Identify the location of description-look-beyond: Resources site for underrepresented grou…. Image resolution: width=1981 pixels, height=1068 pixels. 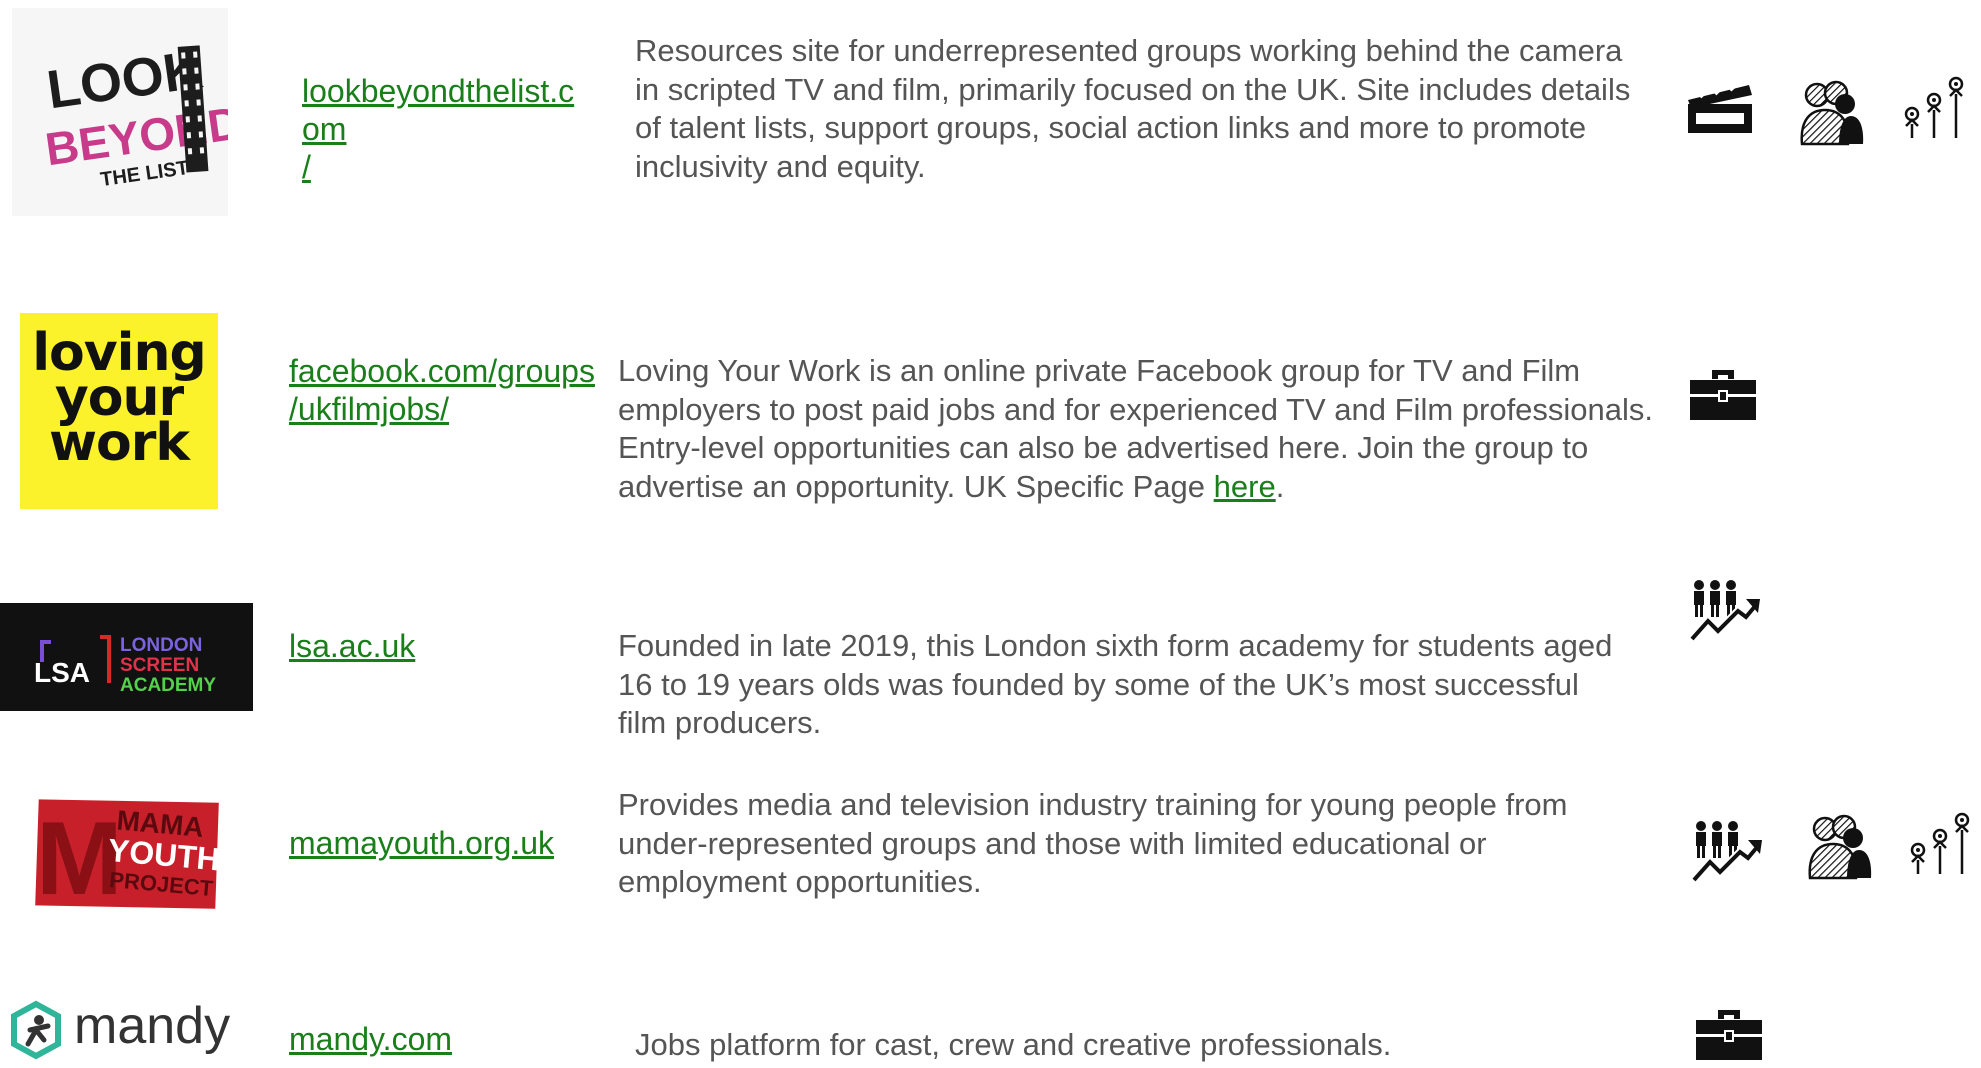
(1133, 108).